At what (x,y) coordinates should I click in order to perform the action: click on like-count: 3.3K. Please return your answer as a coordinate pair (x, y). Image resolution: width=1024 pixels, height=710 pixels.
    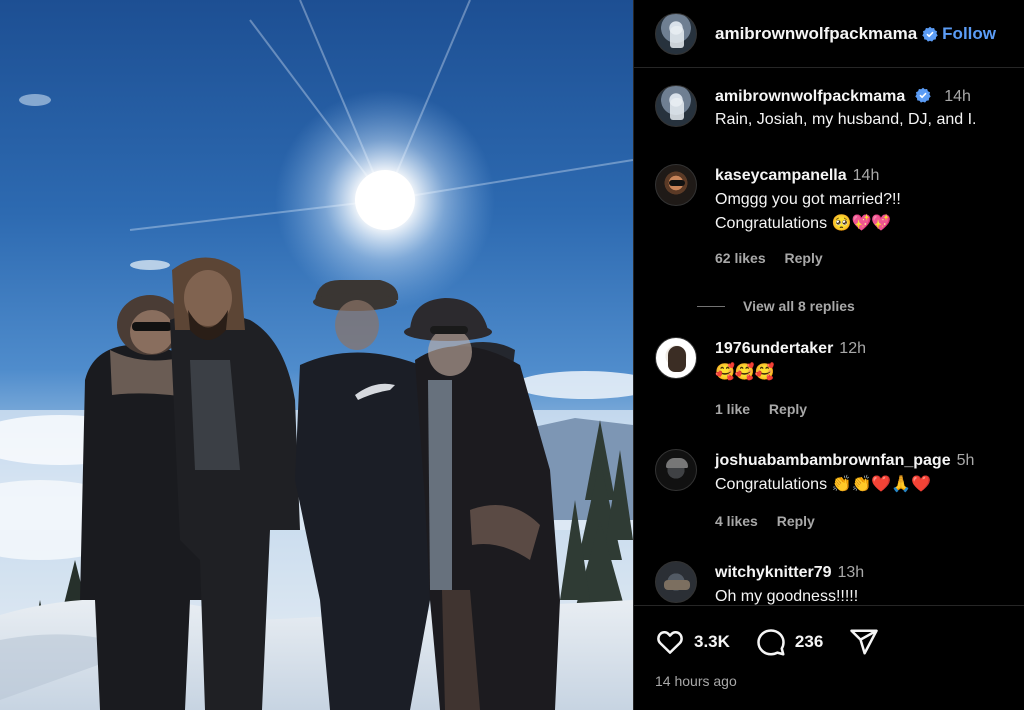
    Looking at the image, I should click on (712, 642).